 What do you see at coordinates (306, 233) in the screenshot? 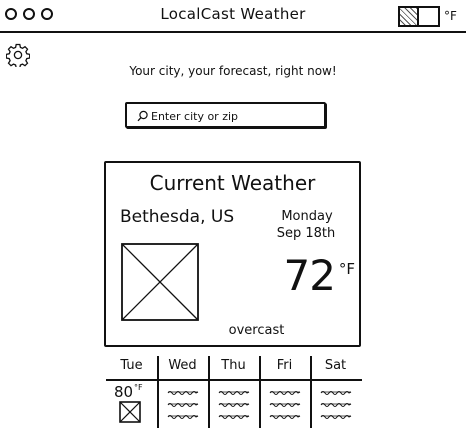
I see `current-date: Sep 18th` at bounding box center [306, 233].